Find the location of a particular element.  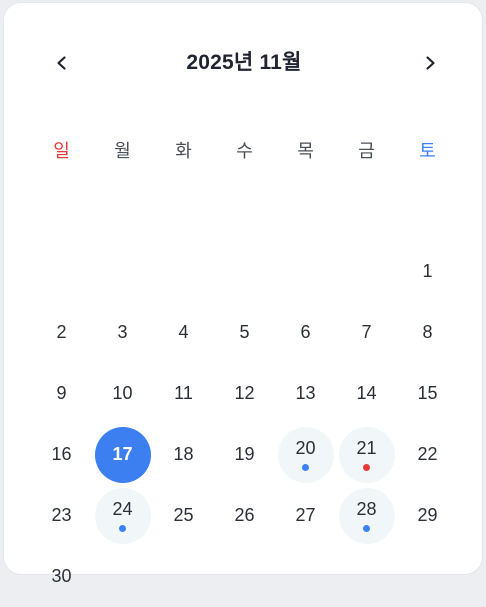

today-day-button: 17 is located at coordinates (122, 454).